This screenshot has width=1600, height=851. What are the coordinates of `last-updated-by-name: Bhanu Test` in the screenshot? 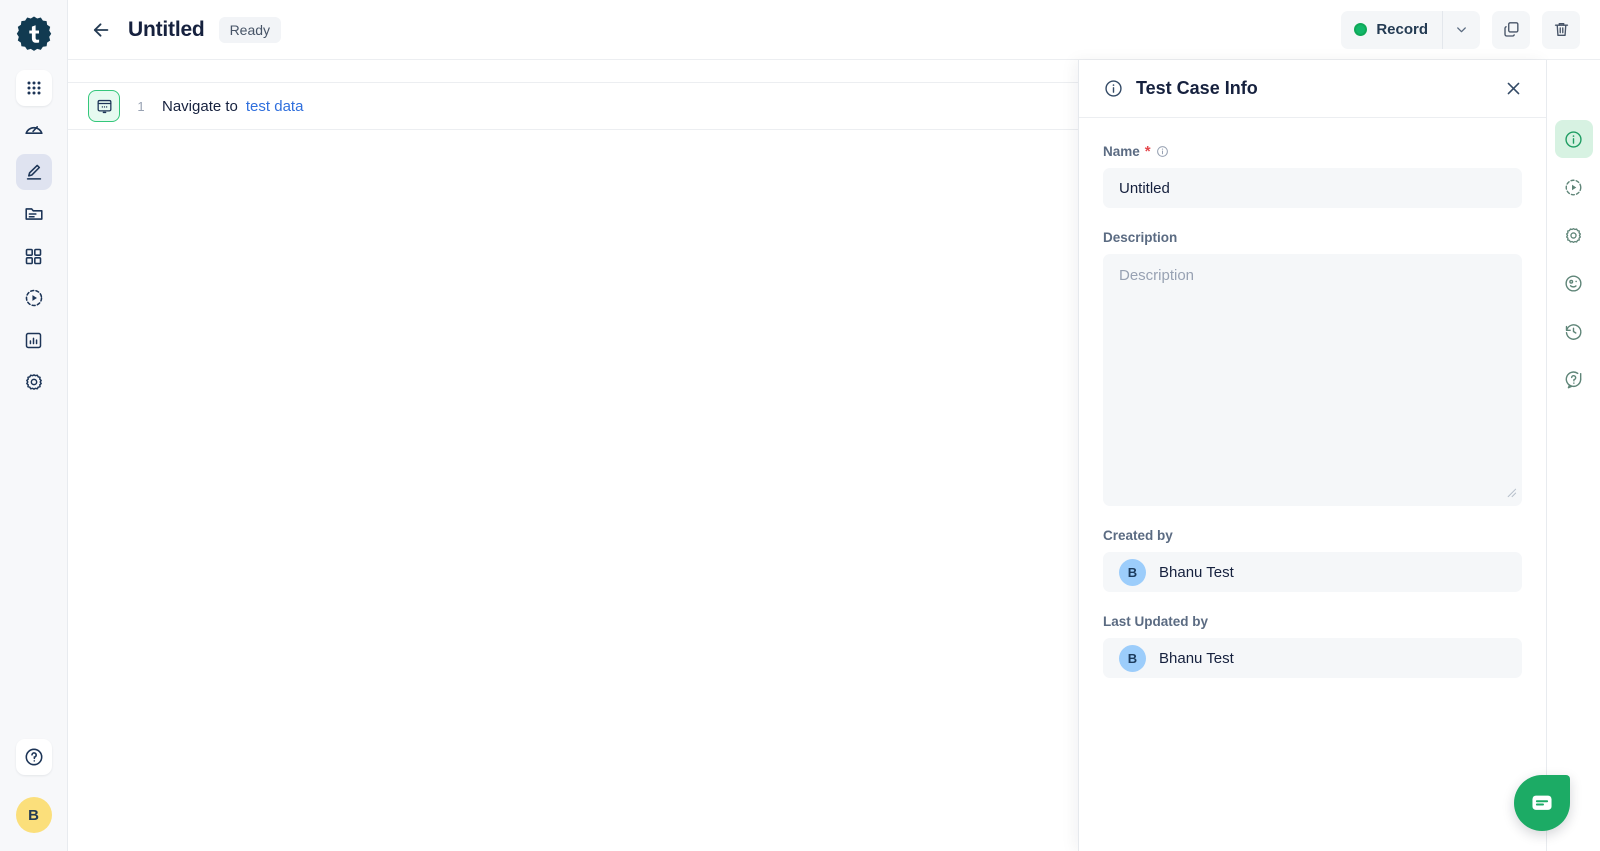 It's located at (1196, 658).